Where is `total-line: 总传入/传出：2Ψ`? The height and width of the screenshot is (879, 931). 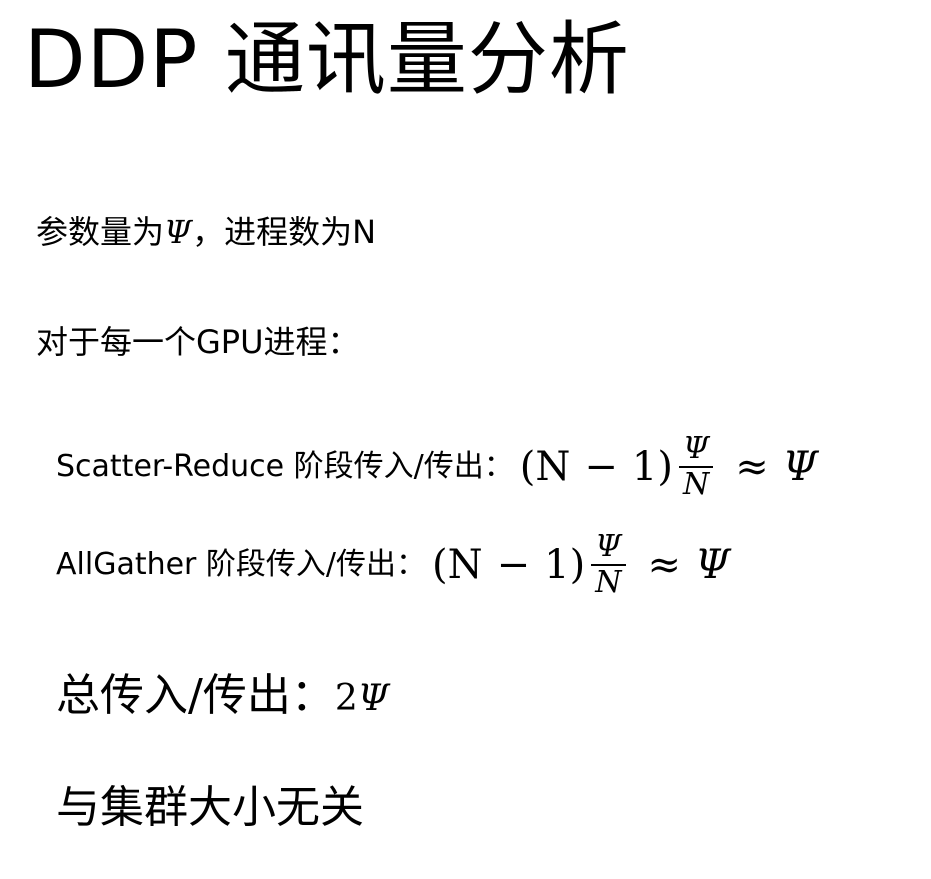
total-line: 总传入/传出：2Ψ is located at coordinates (222, 697).